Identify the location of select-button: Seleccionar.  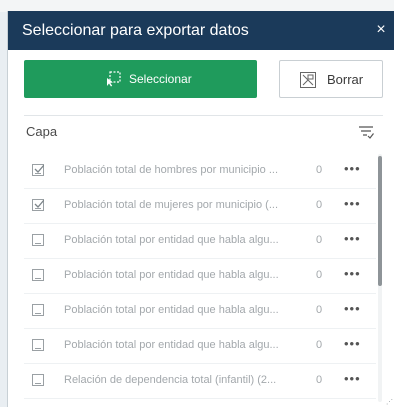
(140, 79).